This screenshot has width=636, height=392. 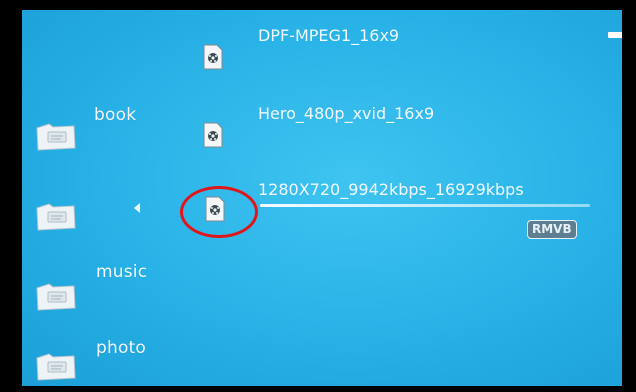 What do you see at coordinates (615, 35) in the screenshot?
I see `battery-indicator-icon` at bounding box center [615, 35].